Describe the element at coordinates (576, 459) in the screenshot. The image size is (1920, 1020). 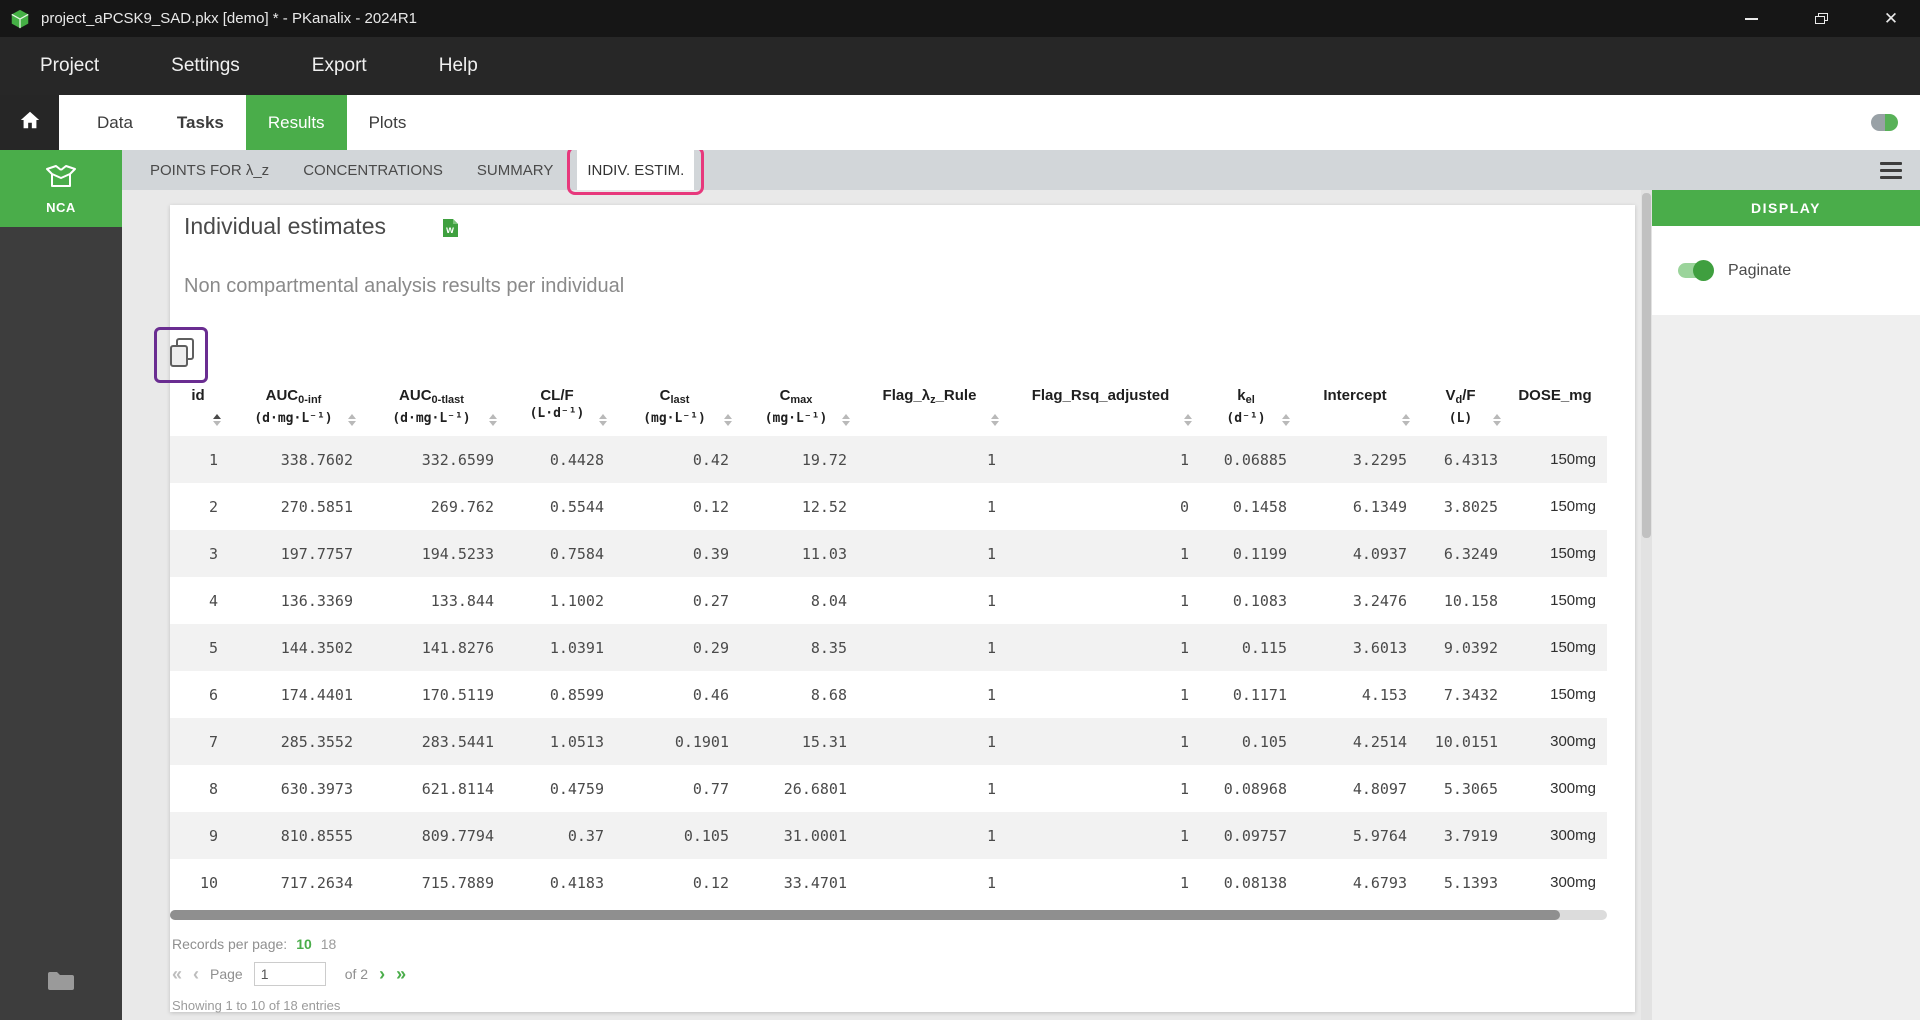
I see `cell-cl_f: 0.4428` at that location.